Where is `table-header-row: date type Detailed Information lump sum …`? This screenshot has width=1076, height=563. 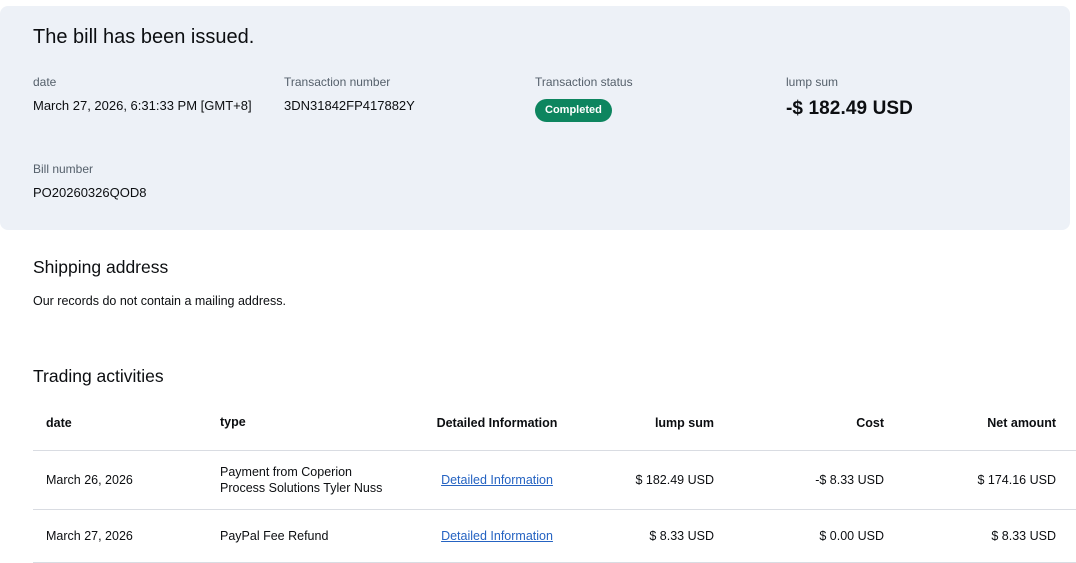 table-header-row: date type Detailed Information lump sum … is located at coordinates (554, 432).